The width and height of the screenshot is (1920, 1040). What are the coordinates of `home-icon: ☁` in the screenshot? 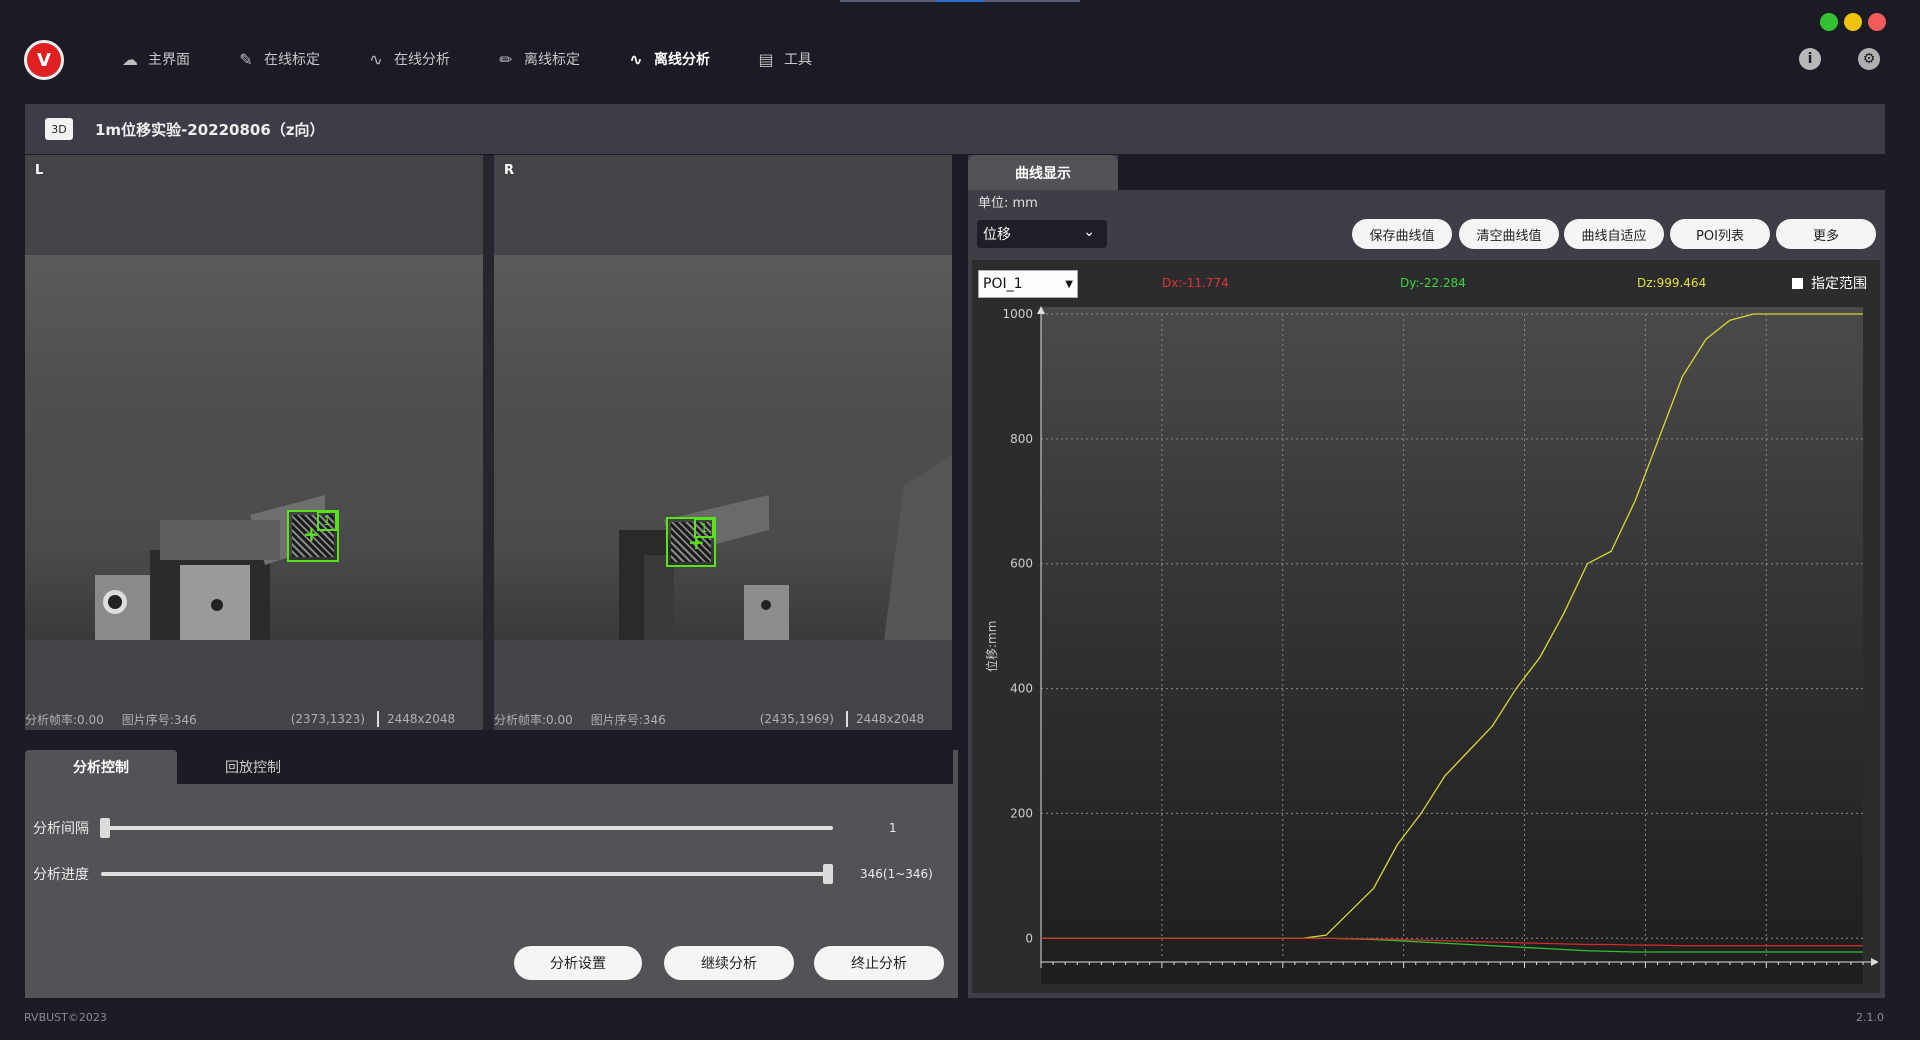 It's located at (130, 59).